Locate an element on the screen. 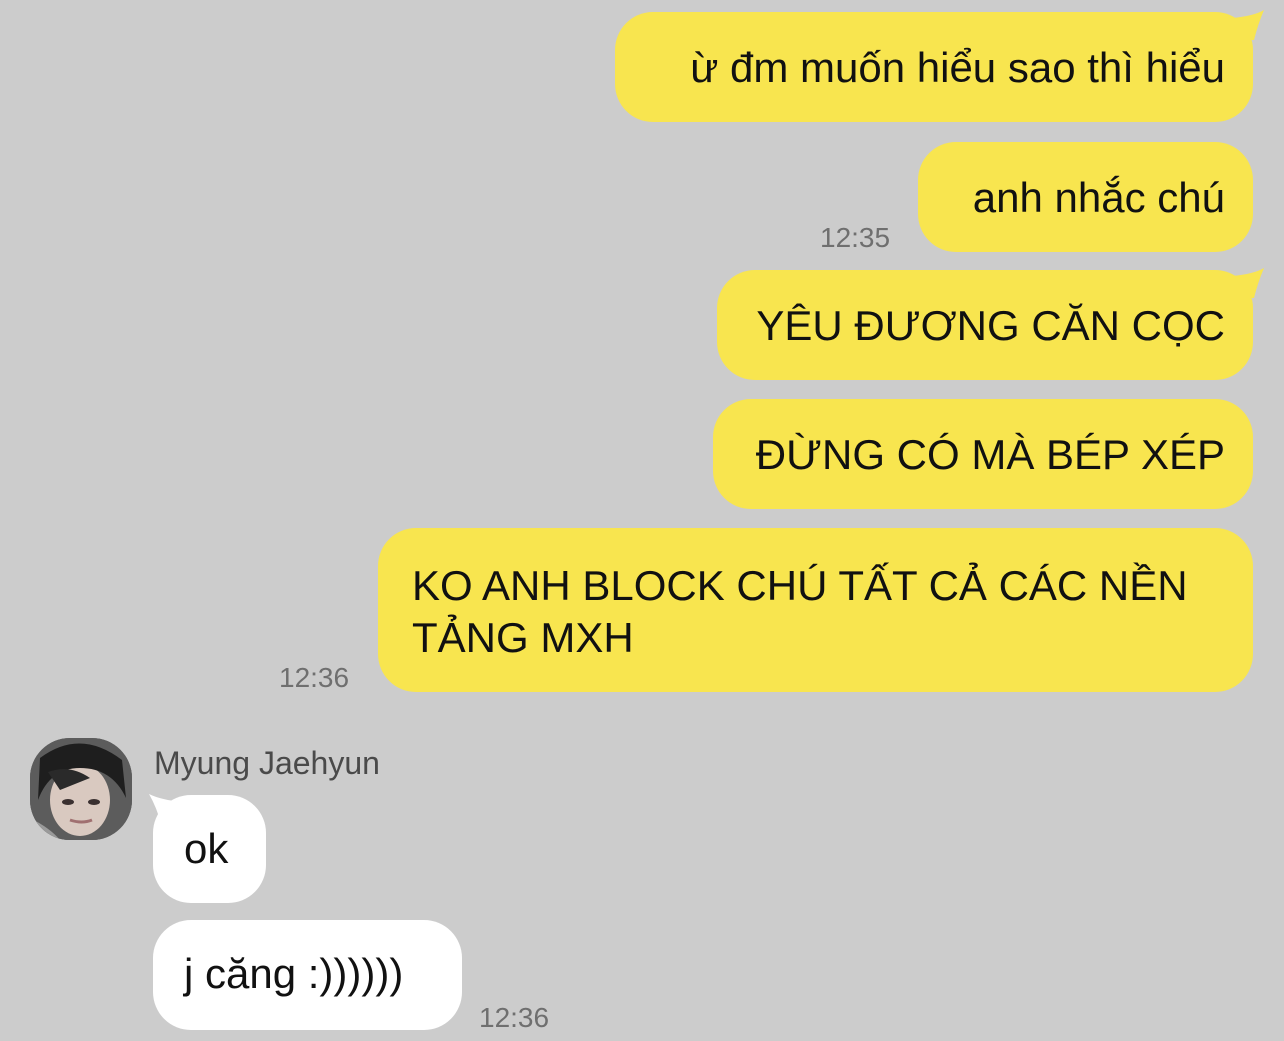 The image size is (1284, 1041). outgoing-message: anh nhắc chú is located at coordinates (1085, 197).